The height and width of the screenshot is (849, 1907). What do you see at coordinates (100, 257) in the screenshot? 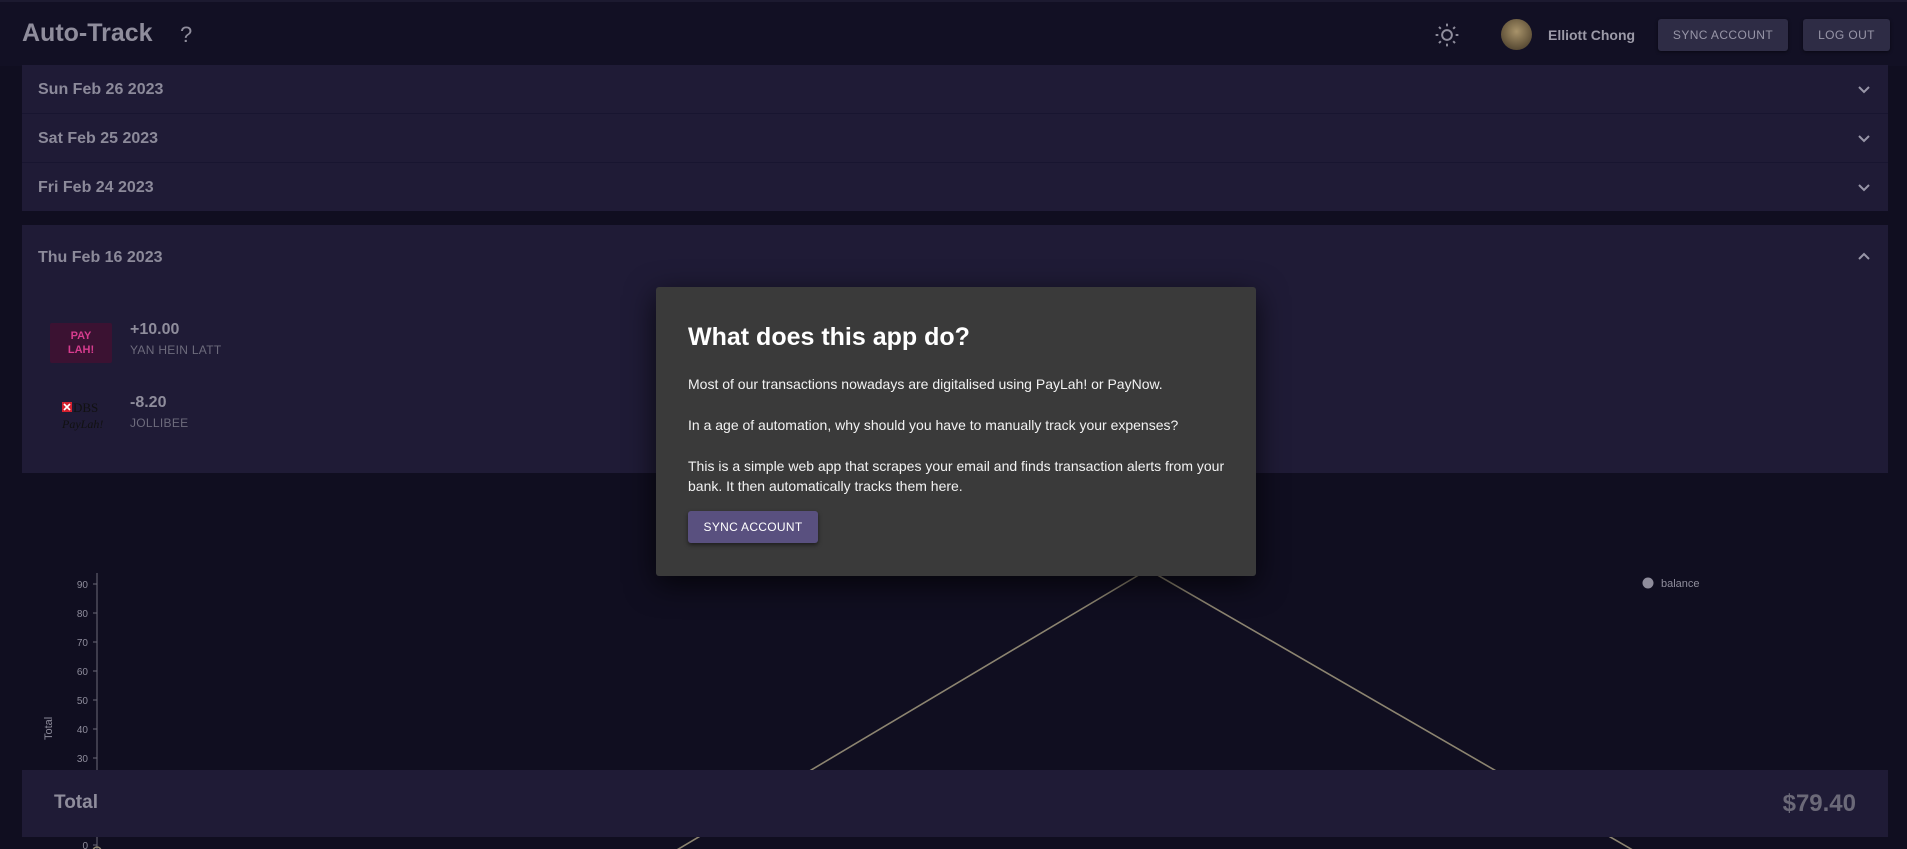
I see `day-date: Thu Feb 16 2023` at bounding box center [100, 257].